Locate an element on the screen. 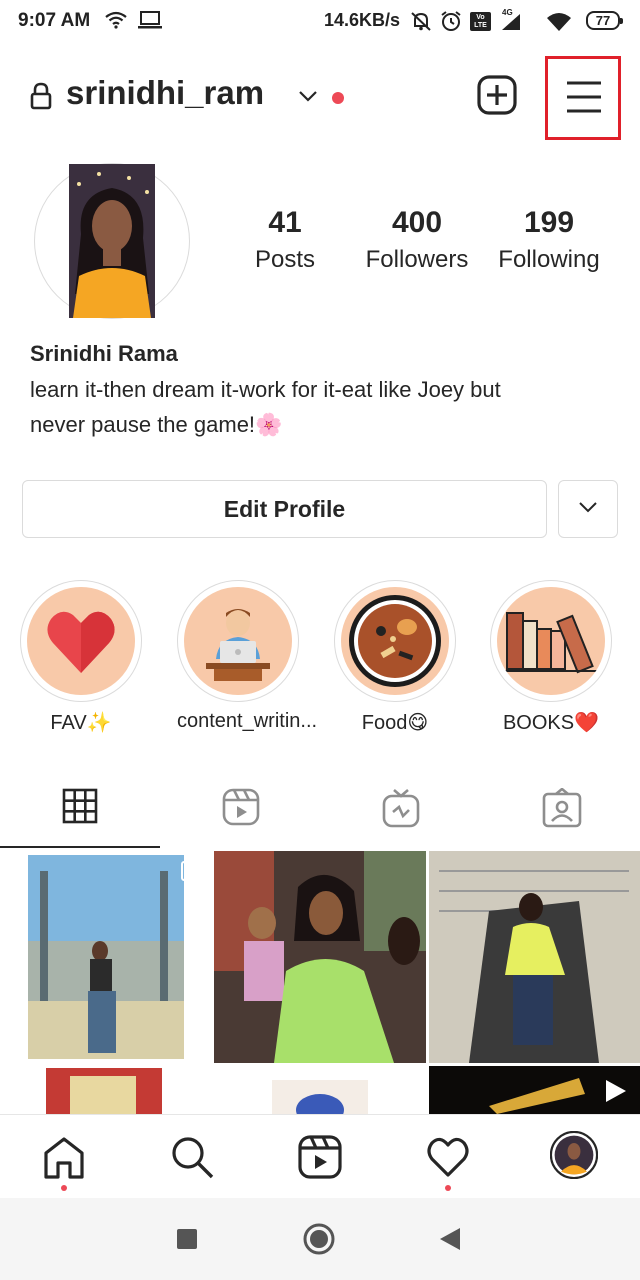 This screenshot has width=640, height=1280. alarm-icon is located at coordinates (451, 21).